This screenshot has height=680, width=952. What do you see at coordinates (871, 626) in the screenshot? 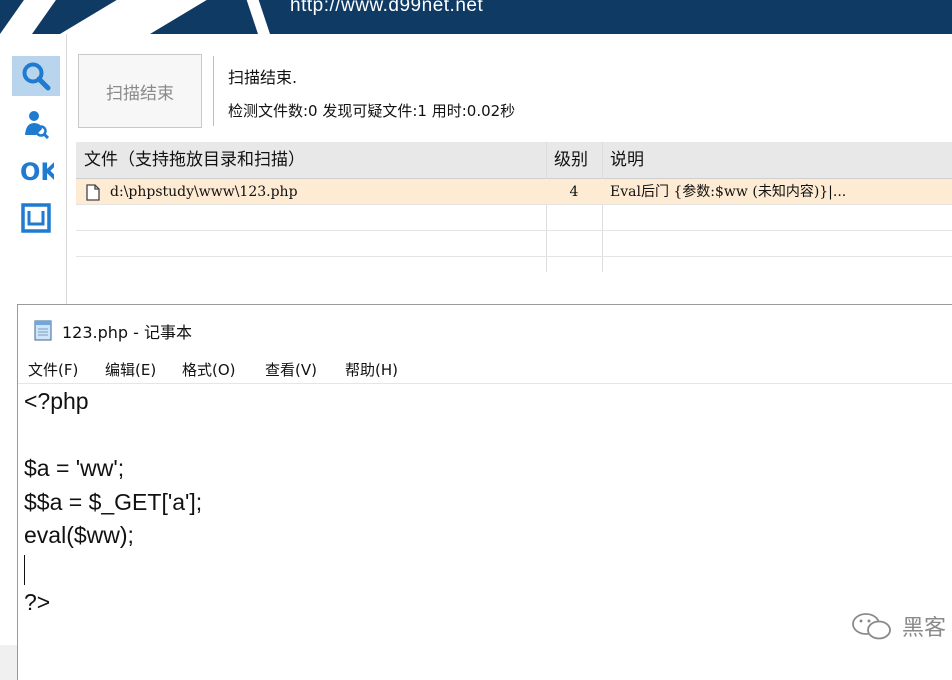
I see `wechat-icon` at bounding box center [871, 626].